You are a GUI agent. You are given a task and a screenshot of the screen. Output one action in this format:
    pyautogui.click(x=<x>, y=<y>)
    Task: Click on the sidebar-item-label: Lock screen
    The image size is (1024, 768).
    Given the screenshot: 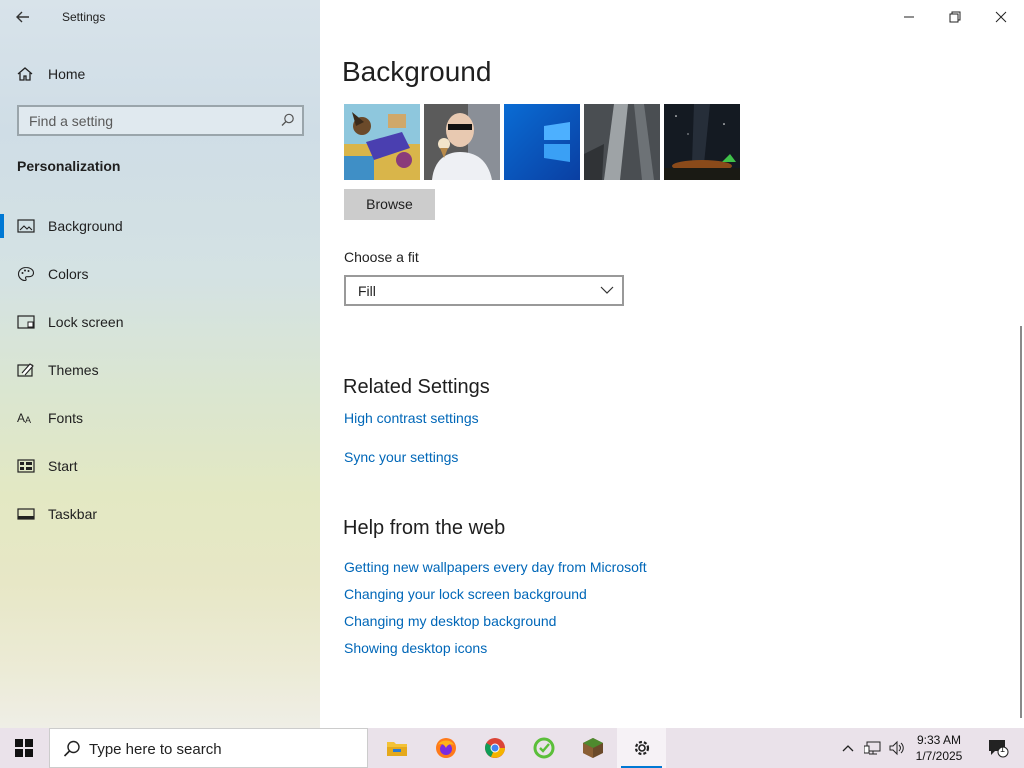 What is the action you would take?
    pyautogui.click(x=86, y=322)
    